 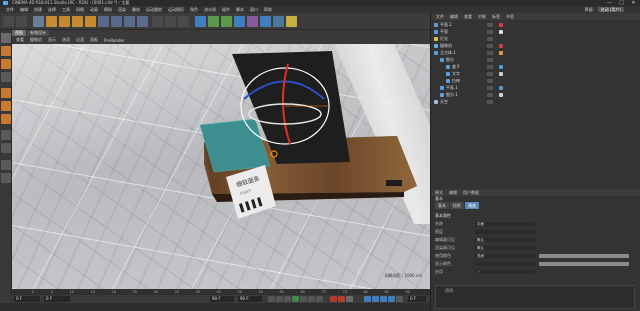 What do you see at coordinates (535, 81) in the screenshot?
I see `object-row: 拉伸` at bounding box center [535, 81].